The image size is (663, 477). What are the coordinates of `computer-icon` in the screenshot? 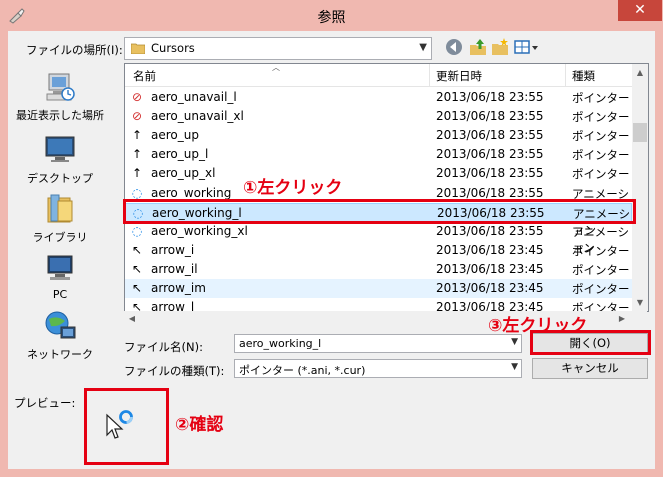 It's located at (60, 268).